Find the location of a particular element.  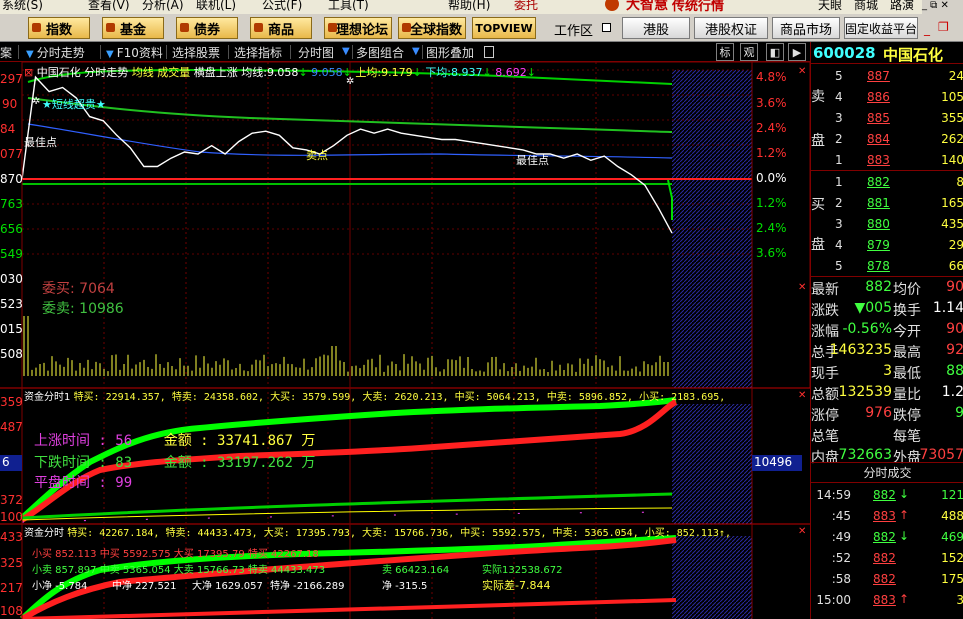

fund-tick: 359 is located at coordinates (11, 402).